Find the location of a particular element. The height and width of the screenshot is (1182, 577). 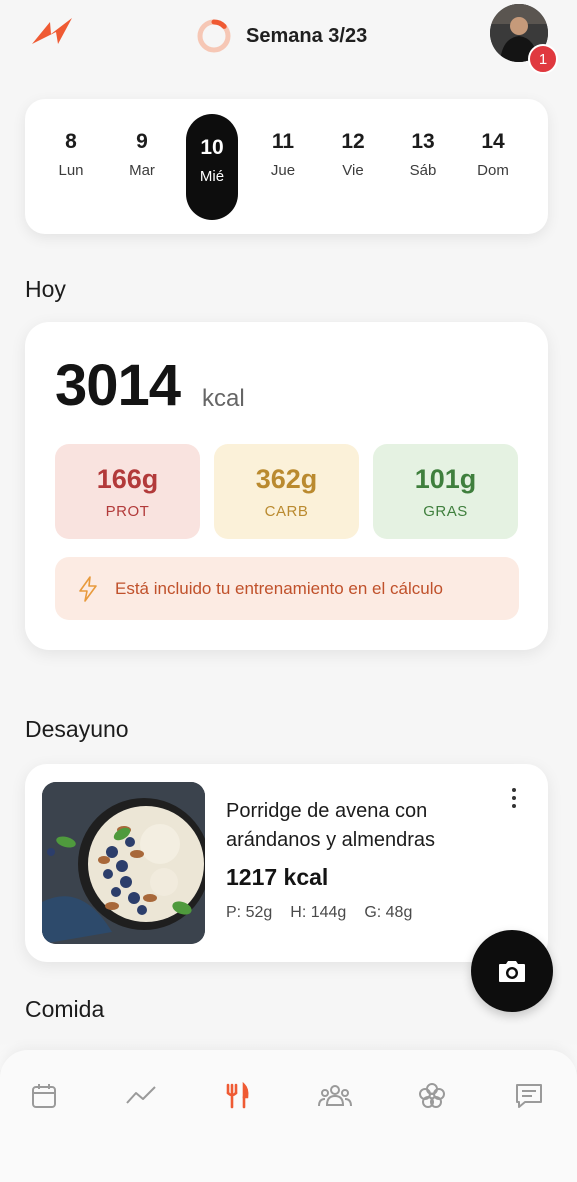

day-weekday: Vie is located at coordinates (353, 170).